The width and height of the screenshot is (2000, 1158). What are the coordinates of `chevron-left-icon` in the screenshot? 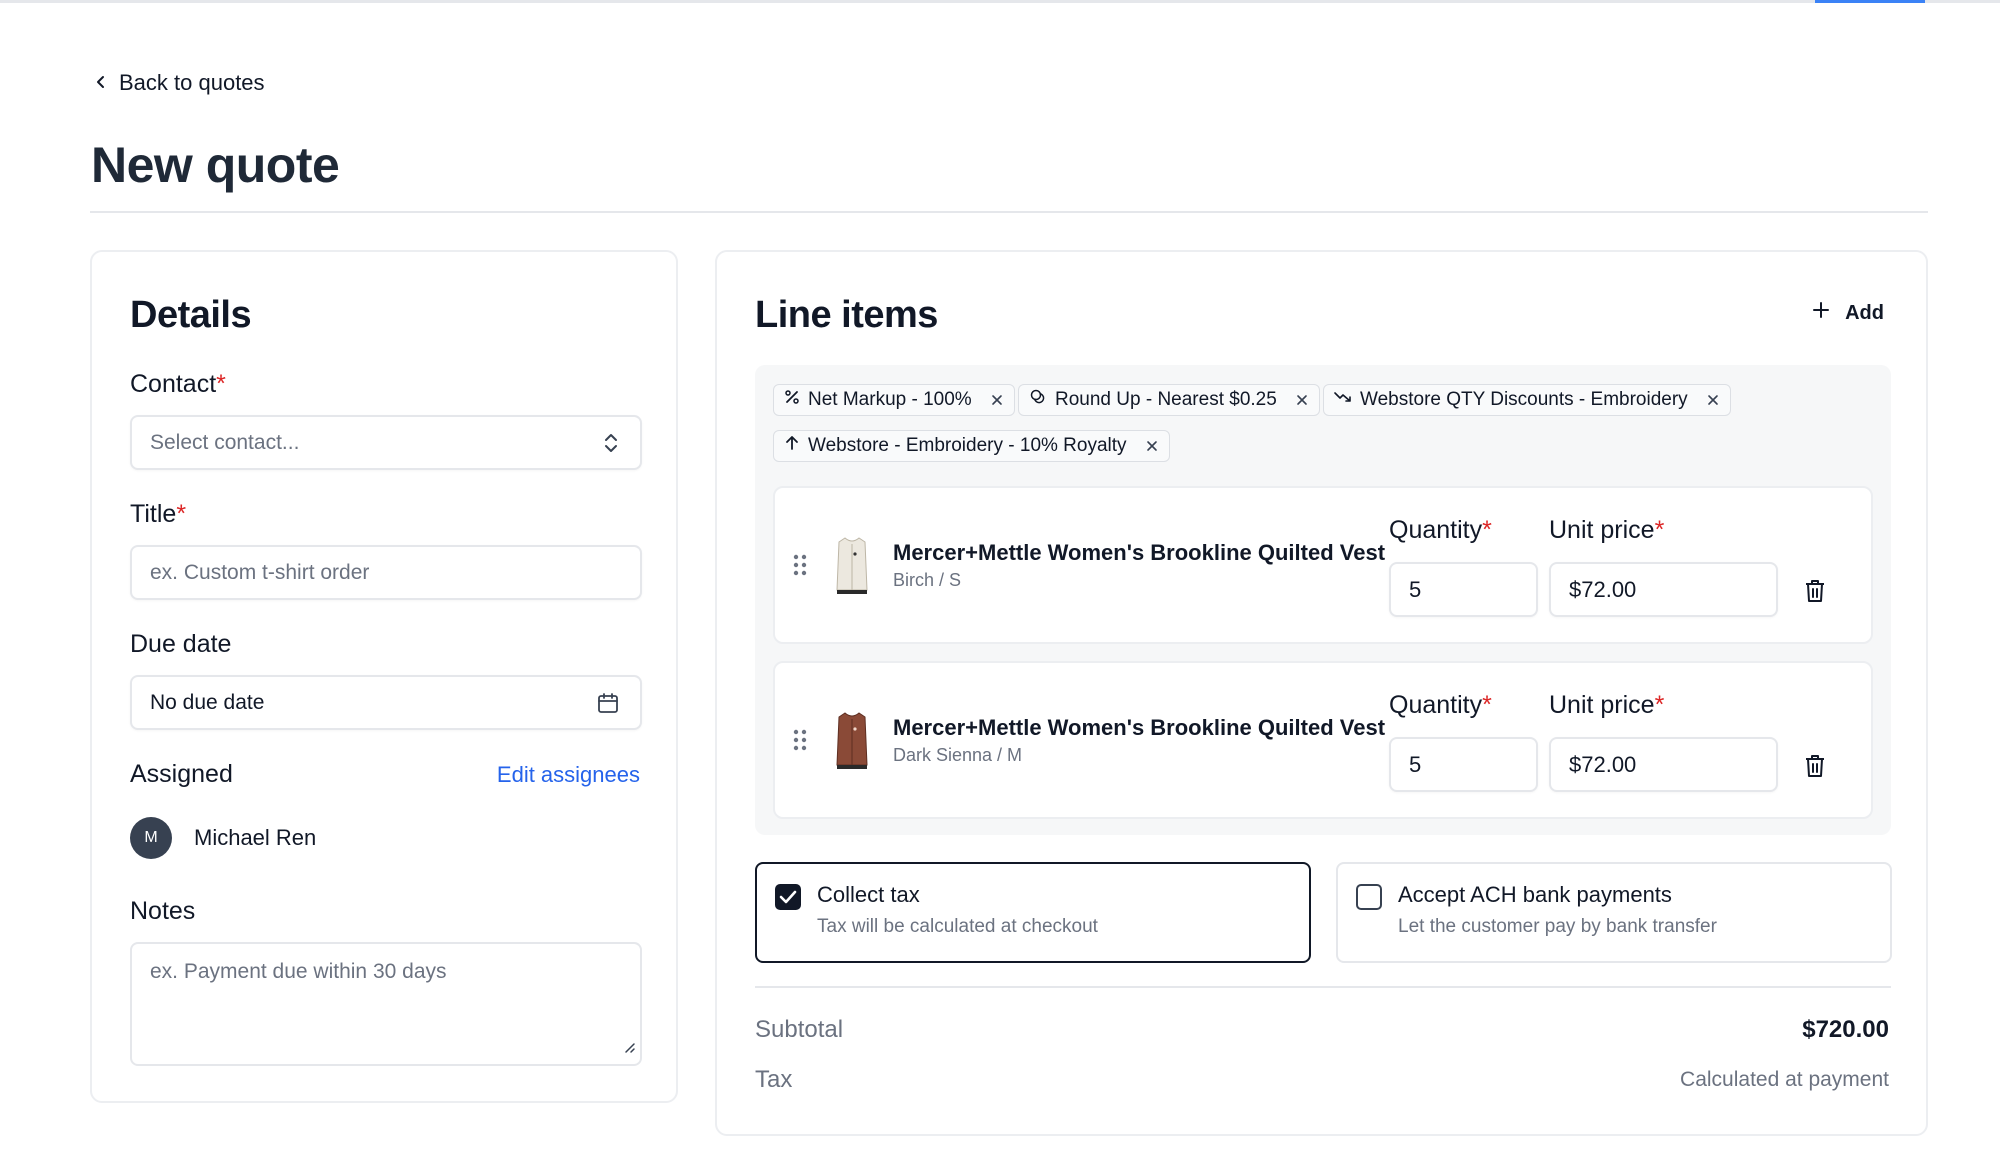 It's located at (101, 83).